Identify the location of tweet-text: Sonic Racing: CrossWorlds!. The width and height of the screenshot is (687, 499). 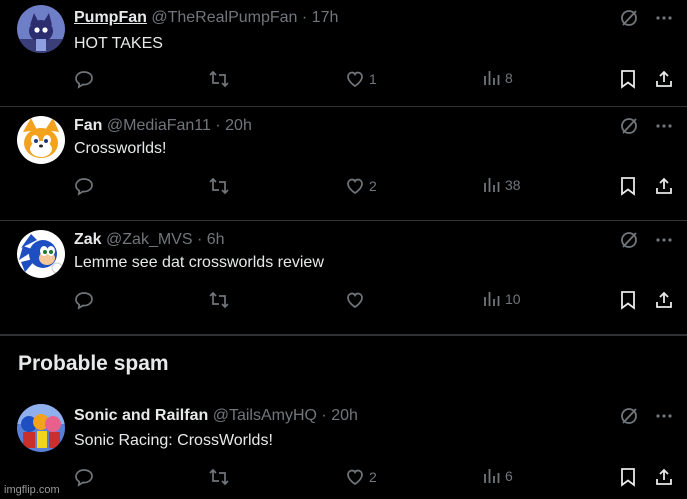
(173, 440).